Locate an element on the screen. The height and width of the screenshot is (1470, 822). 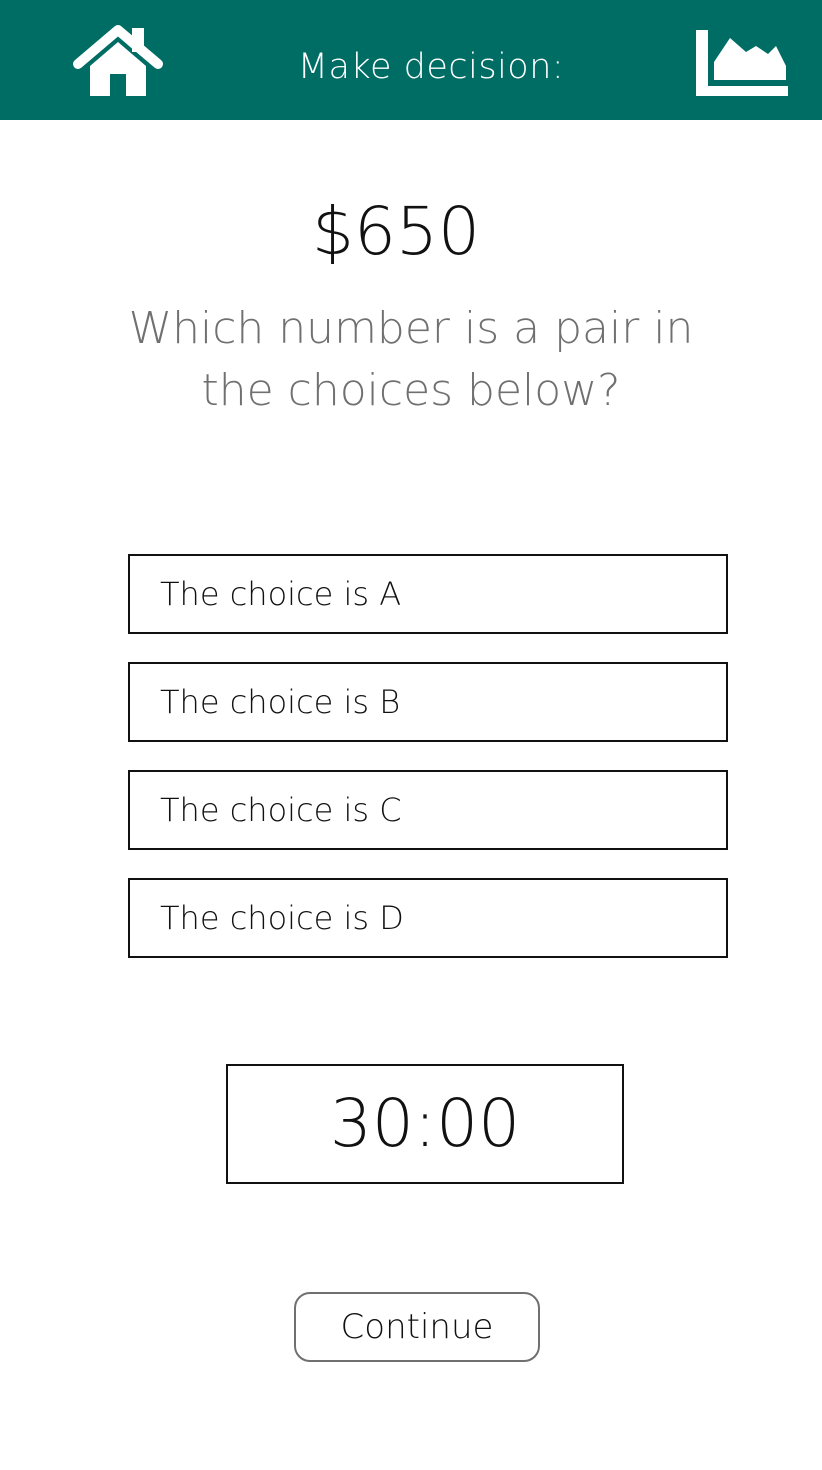
choice-label: The choice is C is located at coordinates (281, 810).